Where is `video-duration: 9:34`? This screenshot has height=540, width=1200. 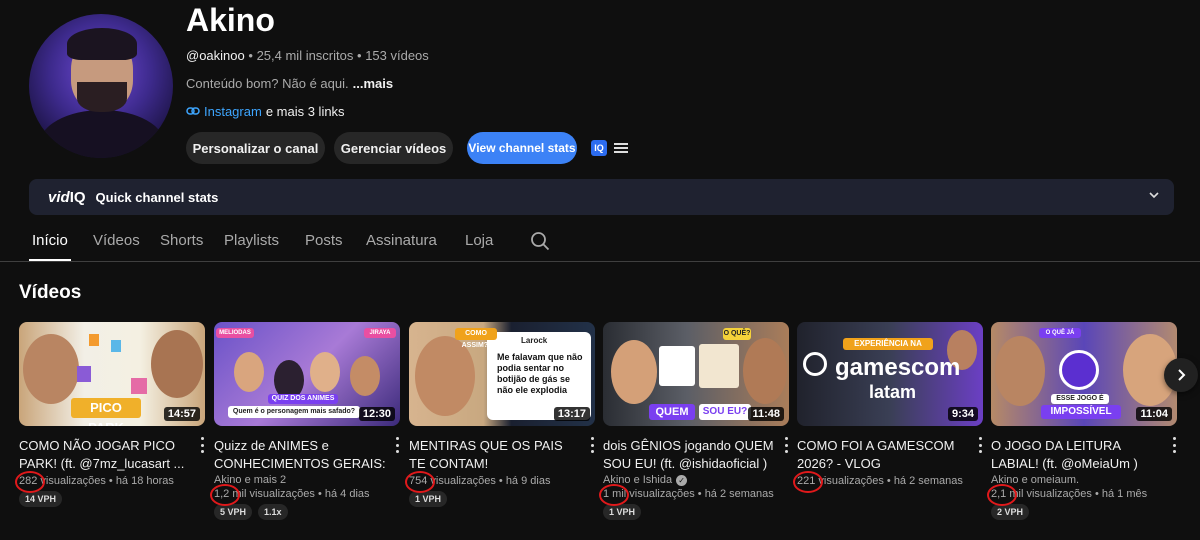 video-duration: 9:34 is located at coordinates (962, 414).